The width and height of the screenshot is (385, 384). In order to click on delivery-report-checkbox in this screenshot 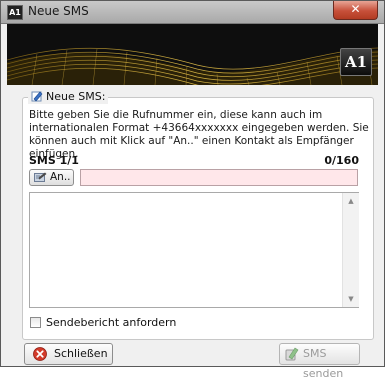, I will do `click(35, 322)`.